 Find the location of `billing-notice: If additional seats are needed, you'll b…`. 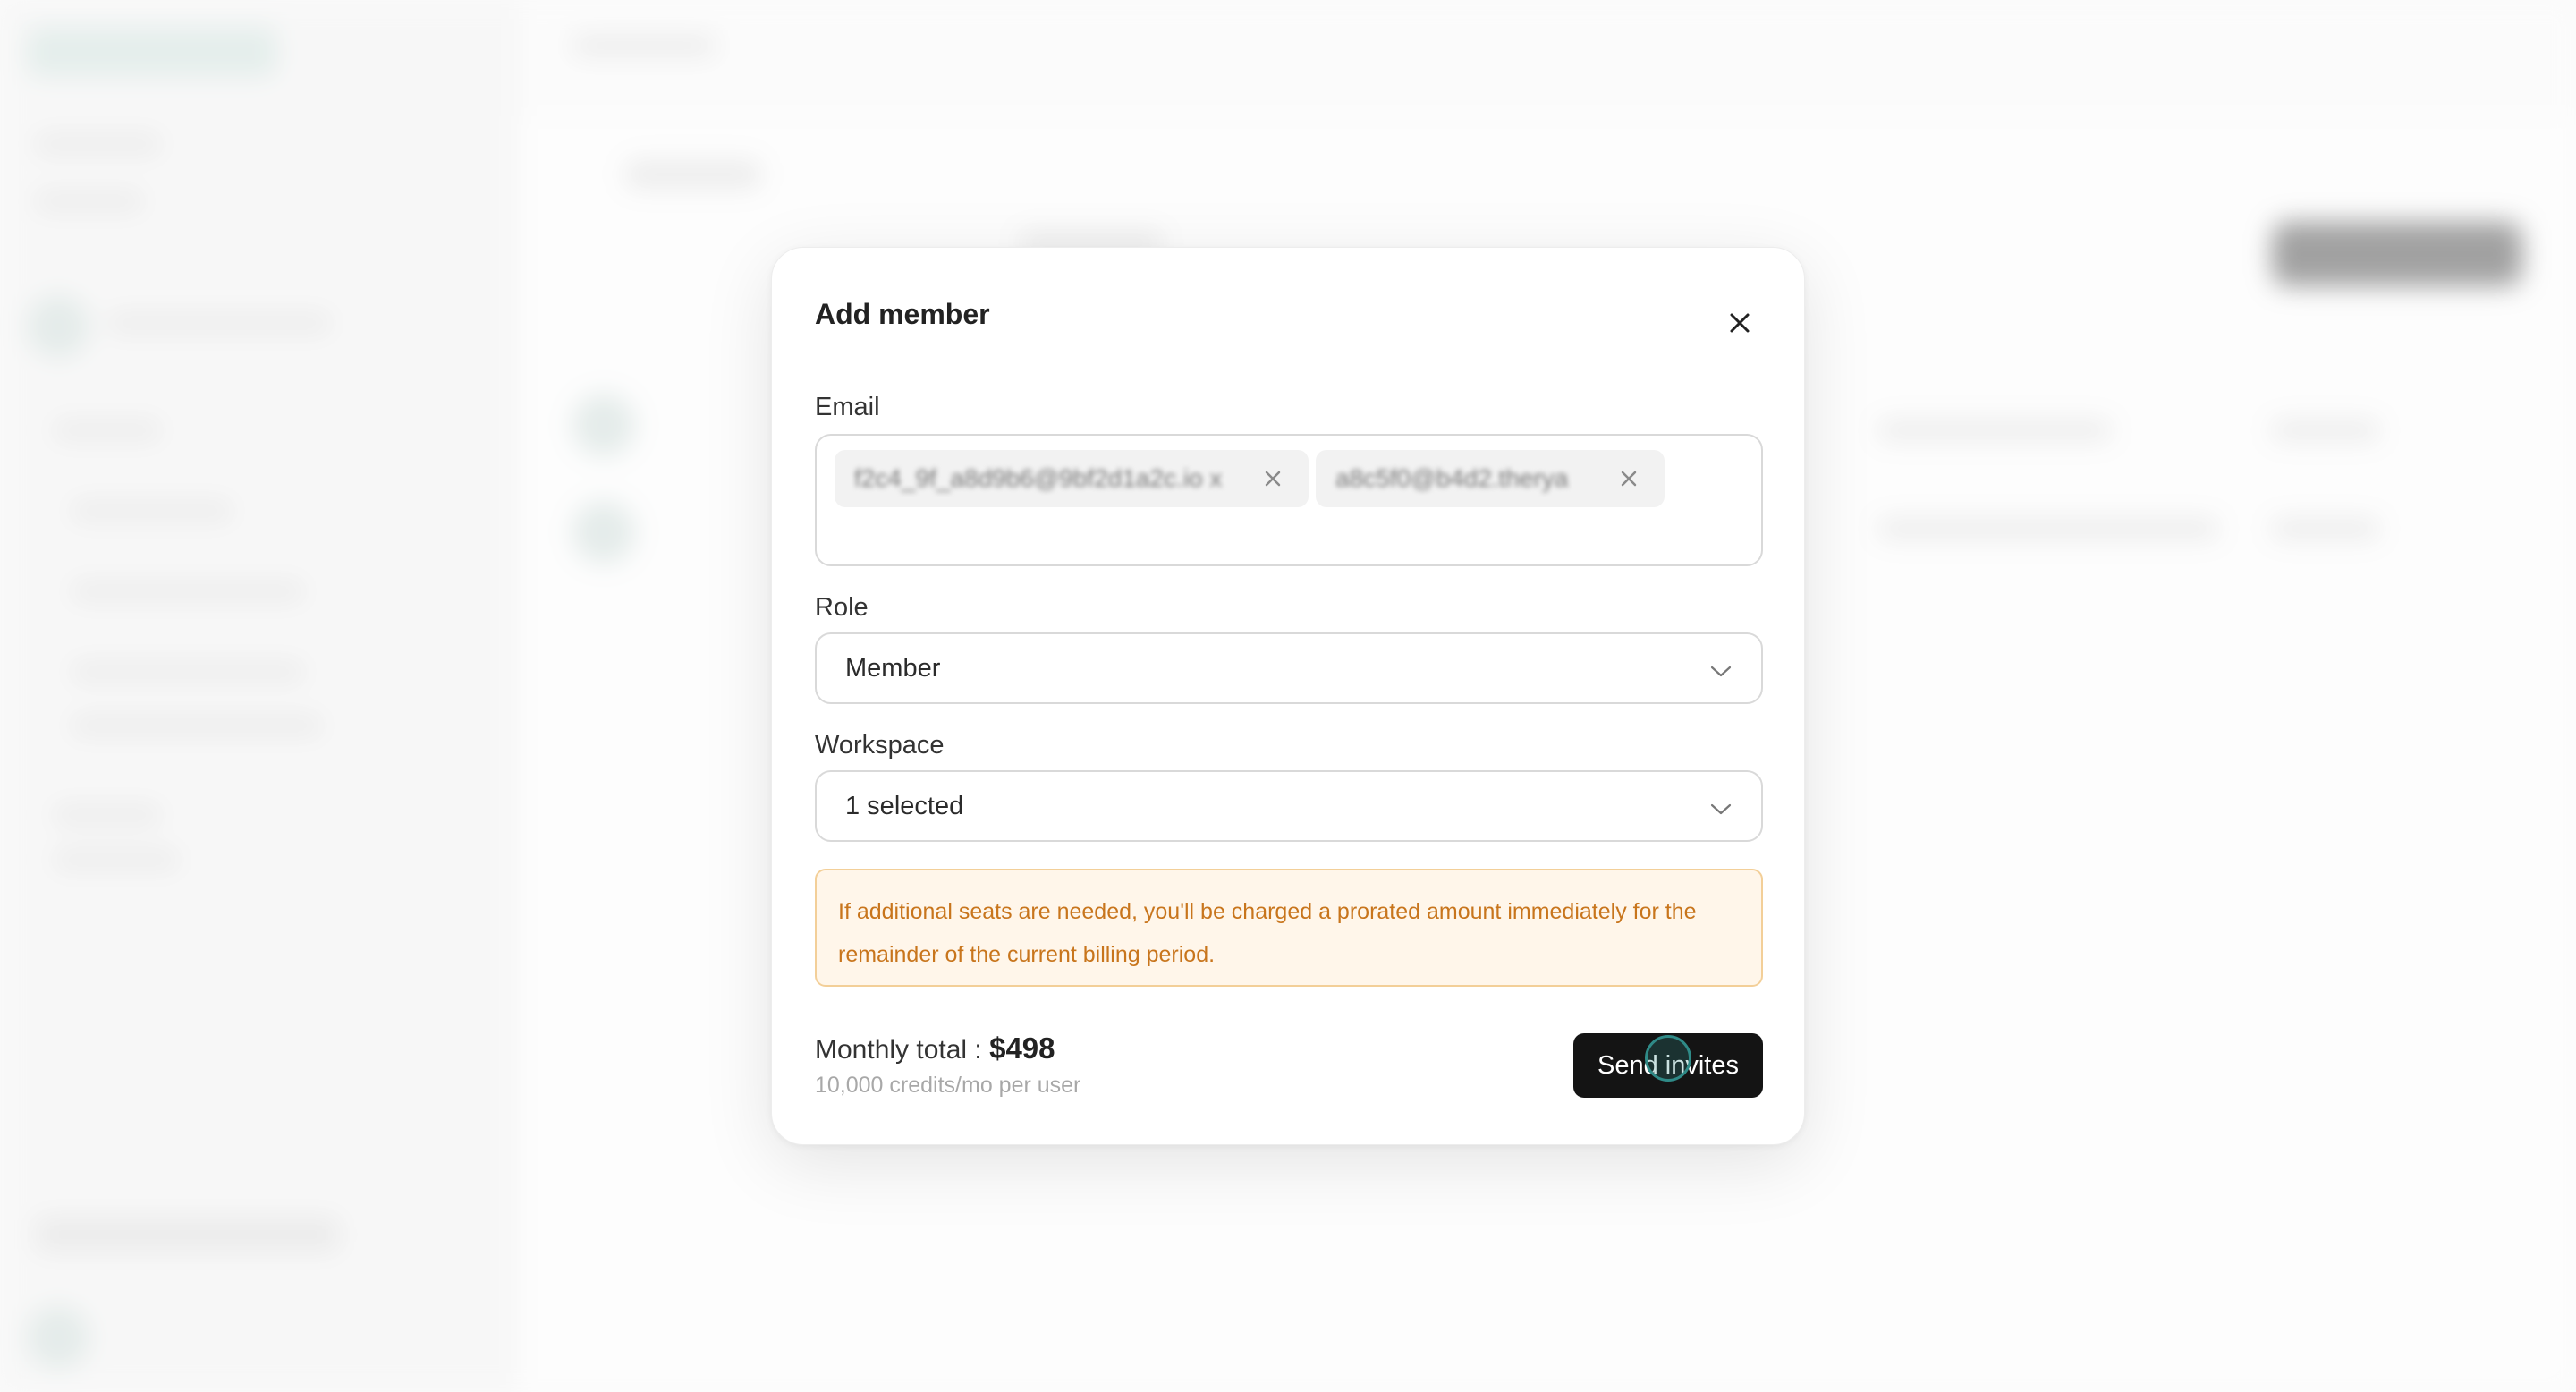

billing-notice: If additional seats are needed, you'll b… is located at coordinates (1289, 928).